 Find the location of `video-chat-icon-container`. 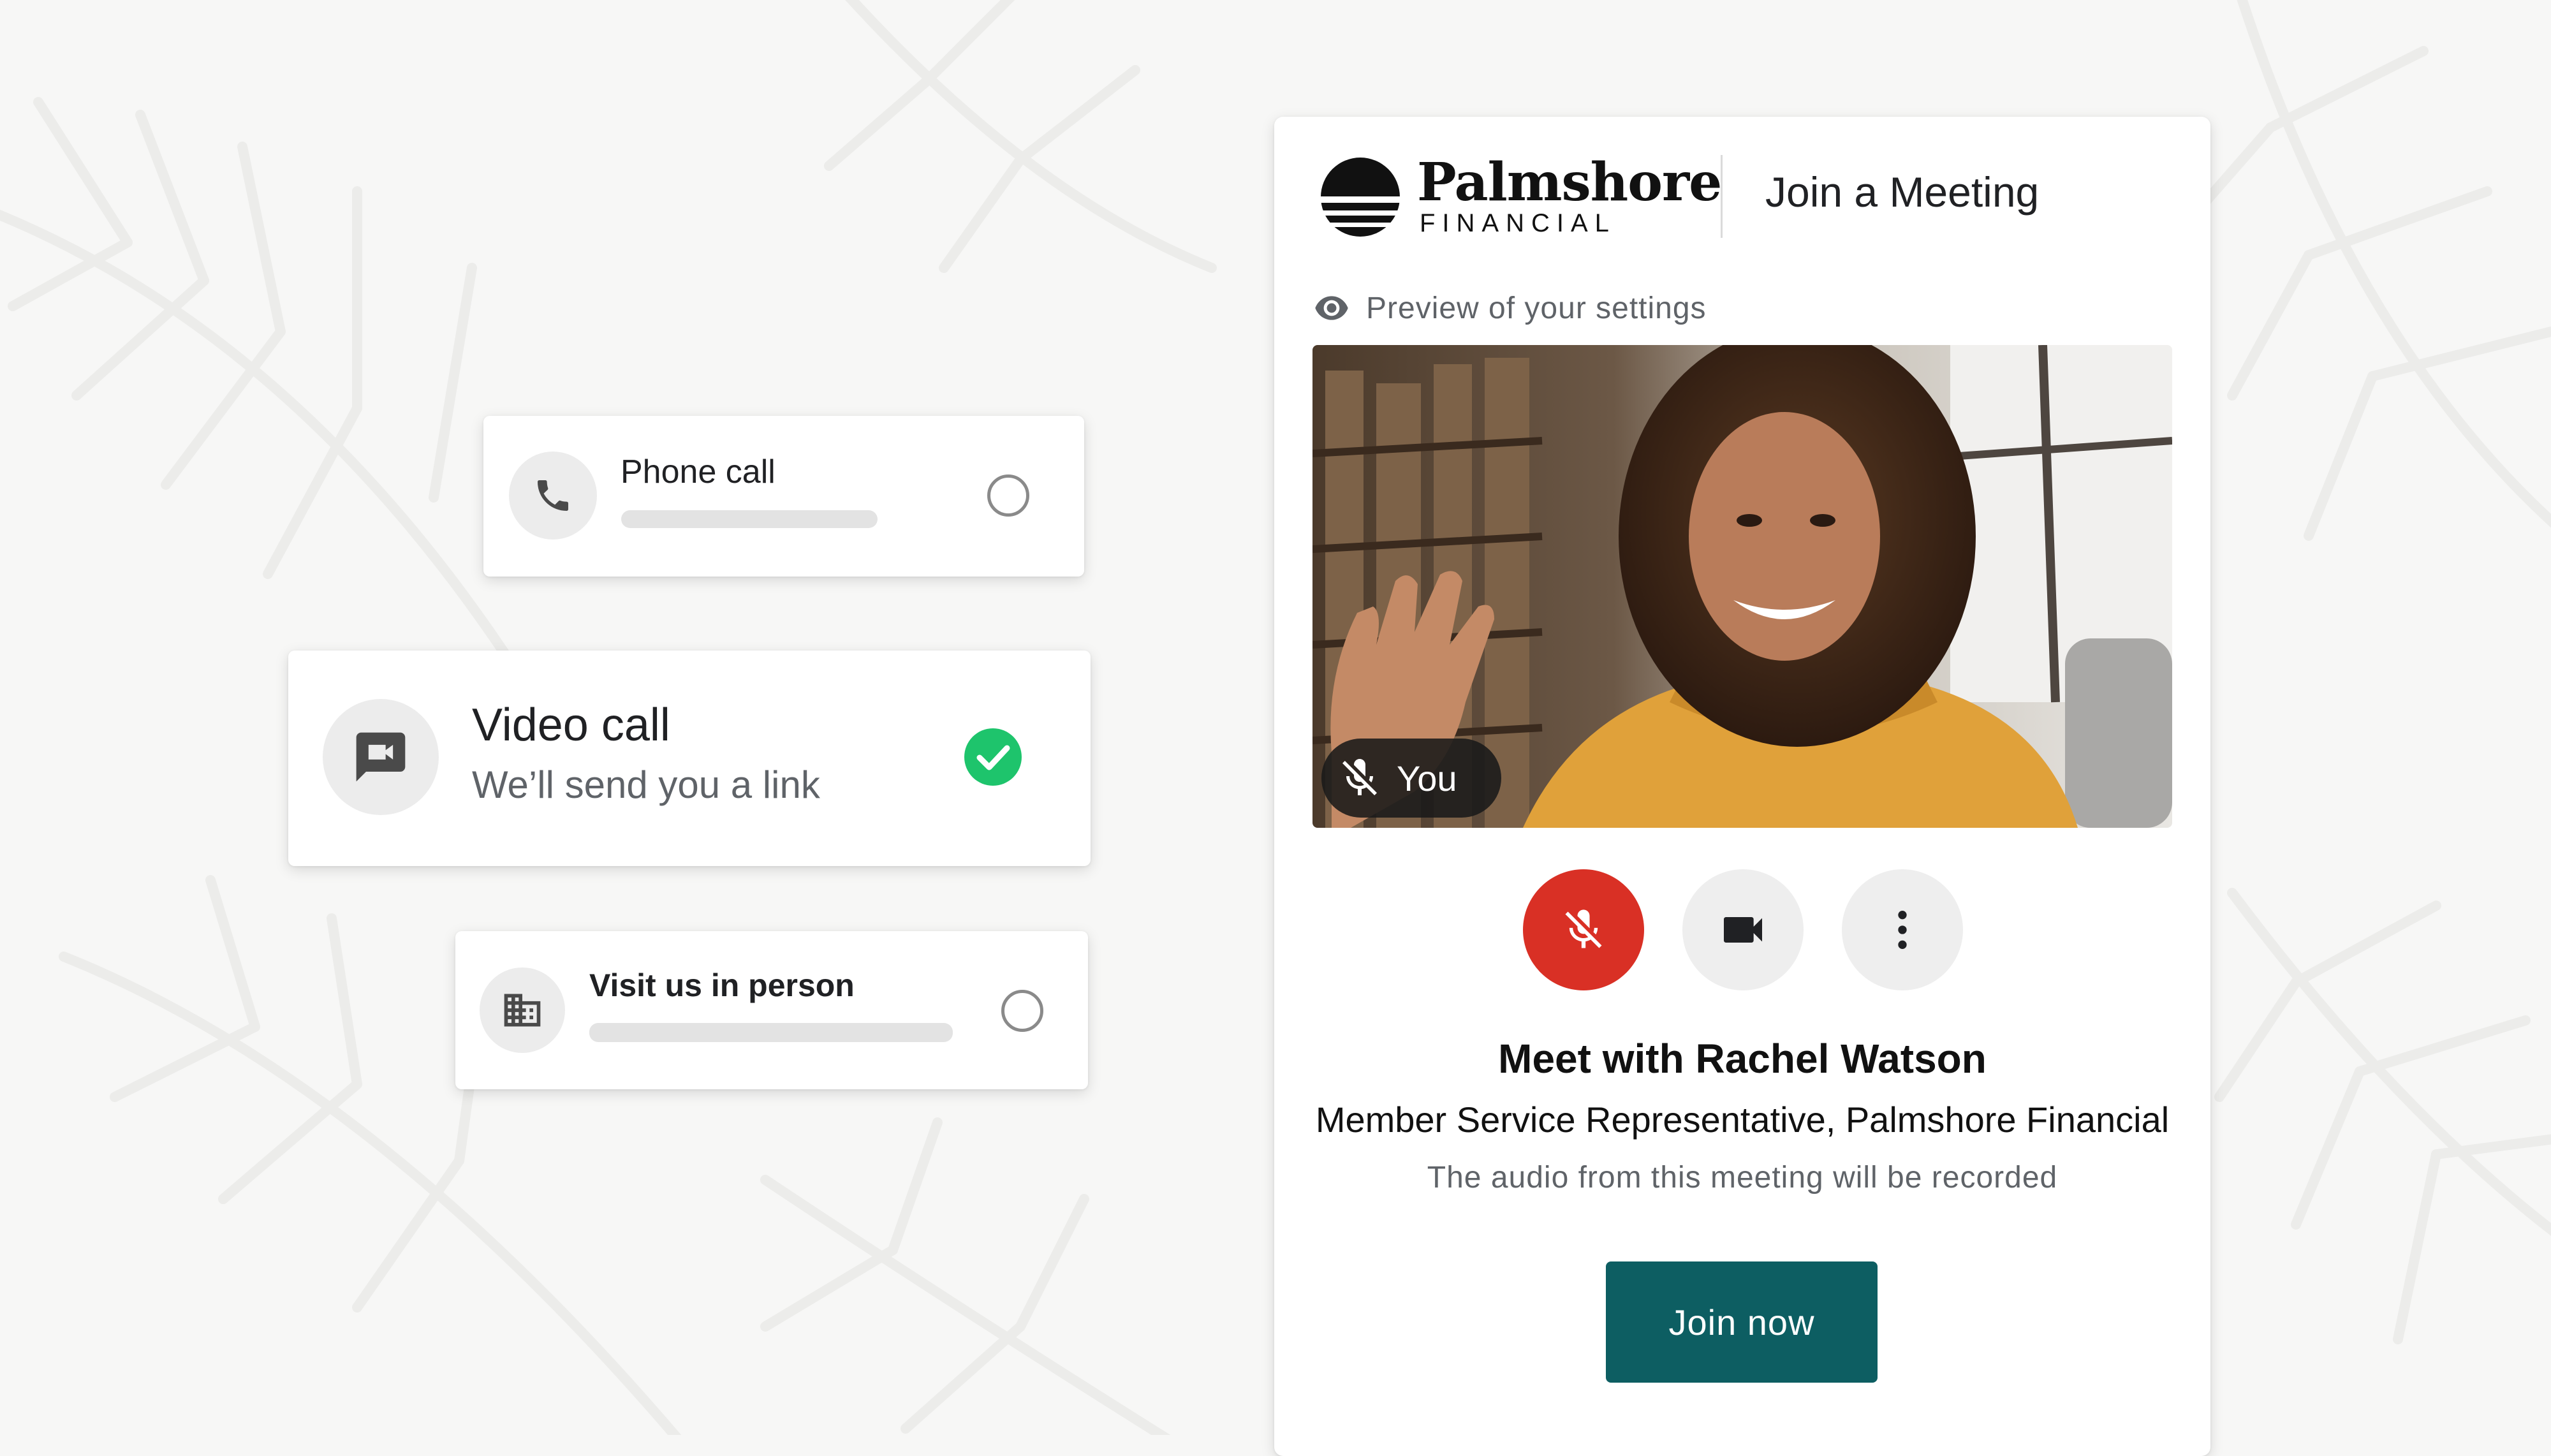

video-chat-icon-container is located at coordinates (381, 757).